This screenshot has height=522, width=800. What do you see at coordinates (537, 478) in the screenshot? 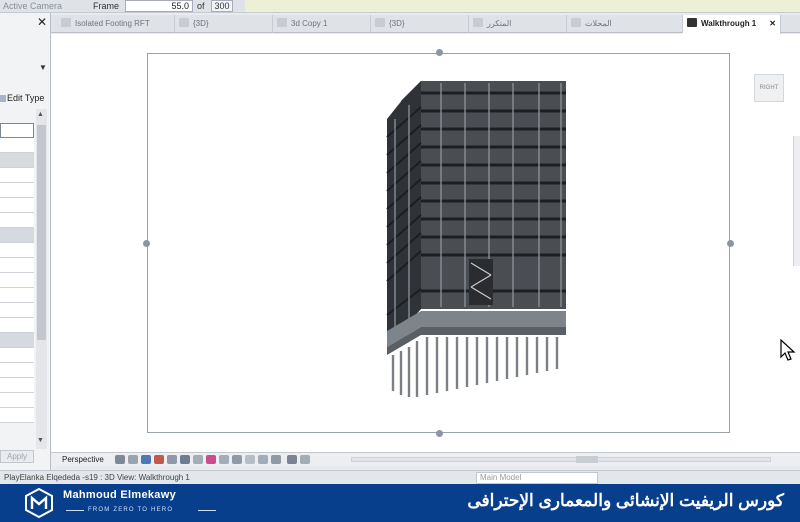
I see `model-selector: Main Model` at bounding box center [537, 478].